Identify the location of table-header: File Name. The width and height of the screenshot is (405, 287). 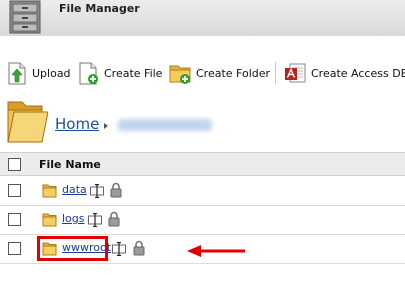
(202, 164).